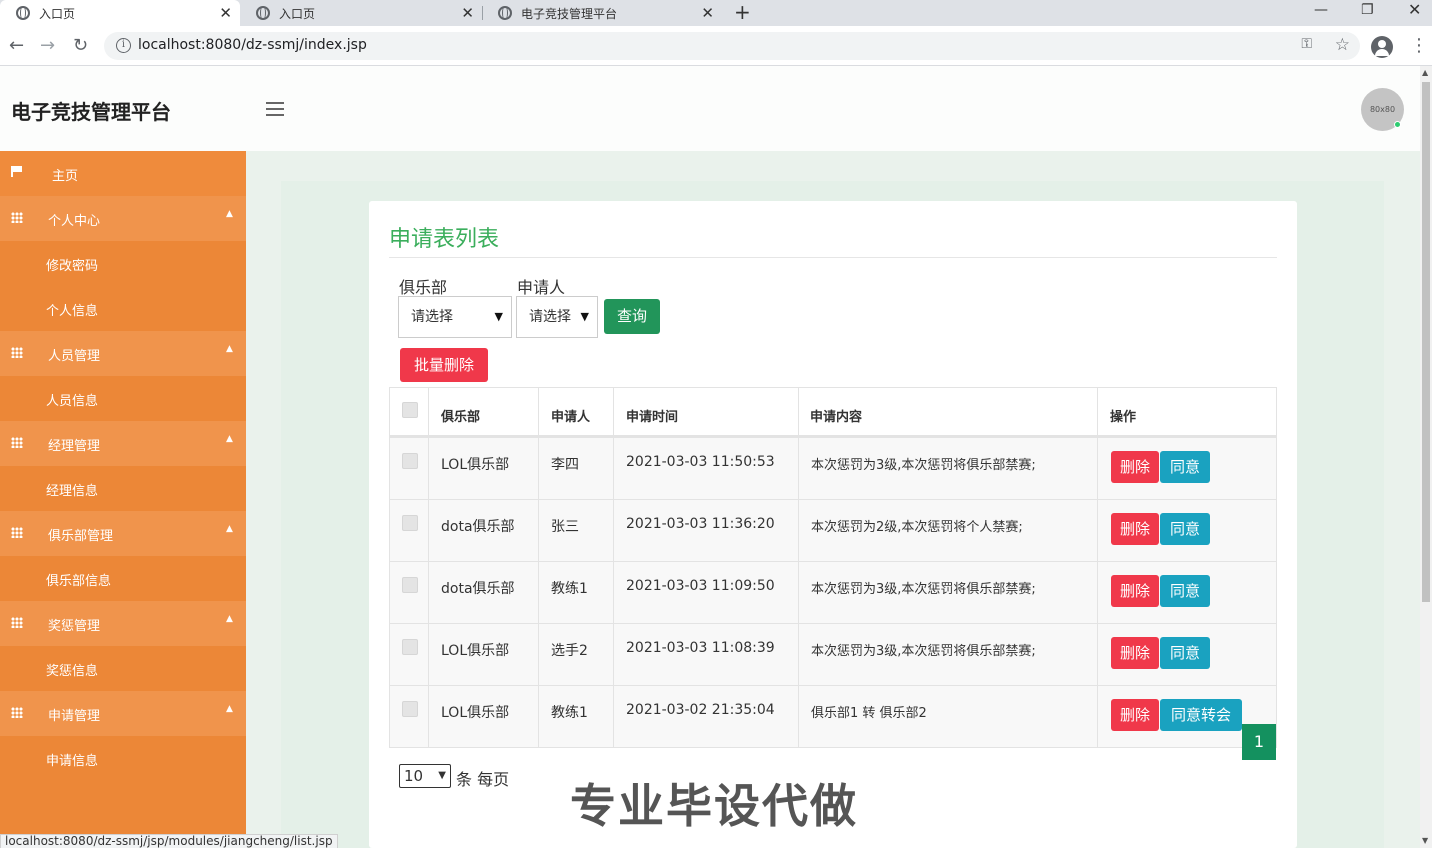 The image size is (1432, 848). Describe the element at coordinates (410, 410) in the screenshot. I see `select-all-checkbox` at that location.